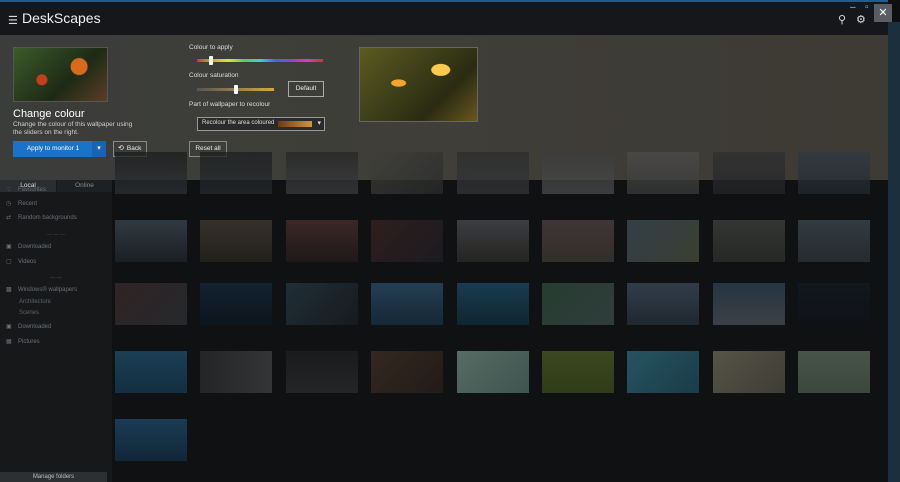 The image size is (900, 482). Describe the element at coordinates (210, 60) in the screenshot. I see `hue-slider-thumb` at that location.